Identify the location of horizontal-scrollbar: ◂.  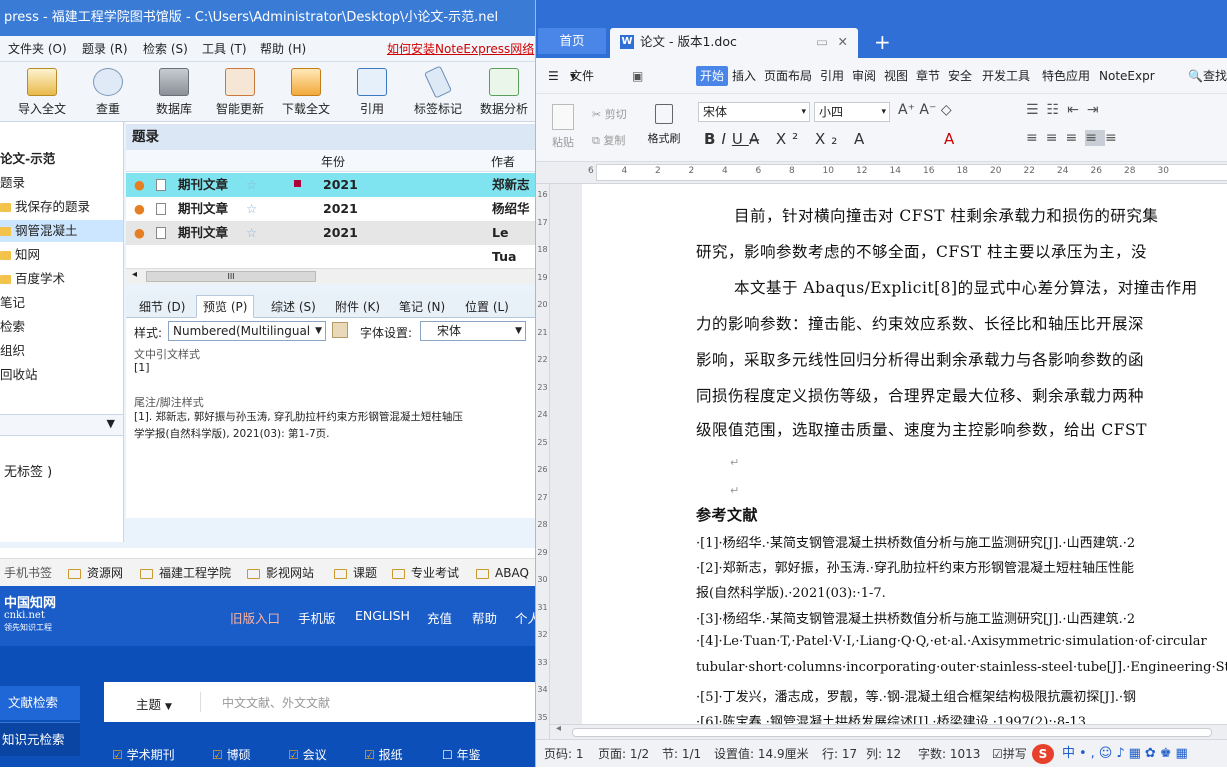
(888, 731).